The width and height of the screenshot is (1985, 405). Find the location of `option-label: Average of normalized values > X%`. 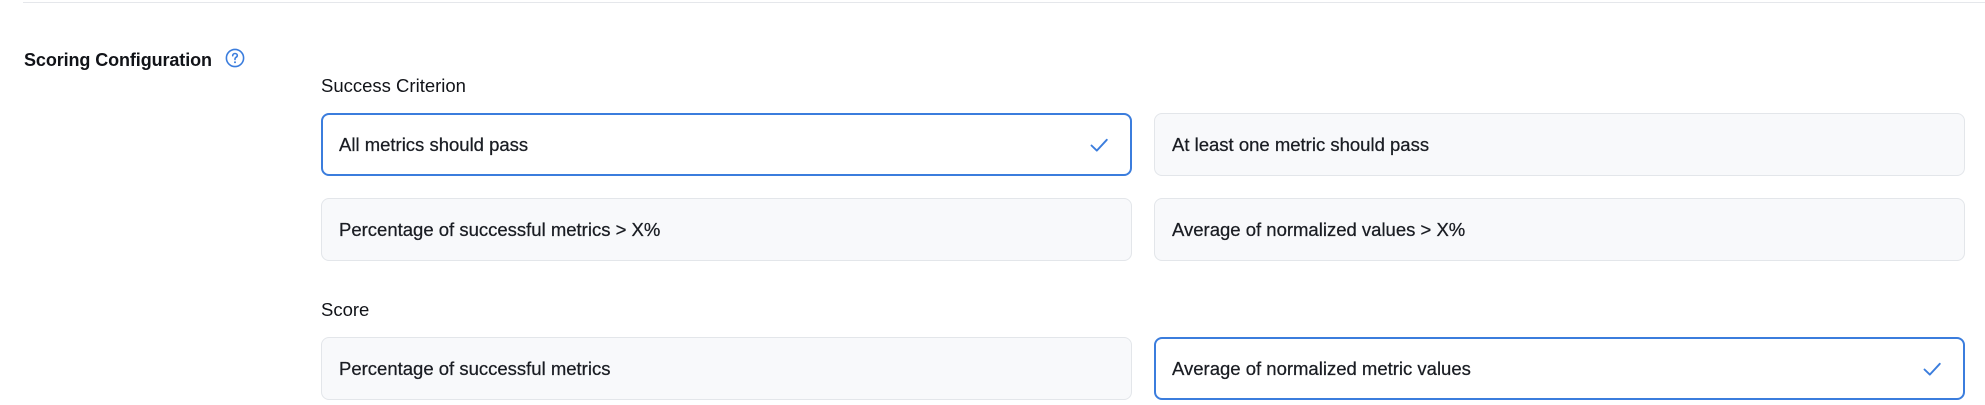

option-label: Average of normalized values > X% is located at coordinates (1319, 229).